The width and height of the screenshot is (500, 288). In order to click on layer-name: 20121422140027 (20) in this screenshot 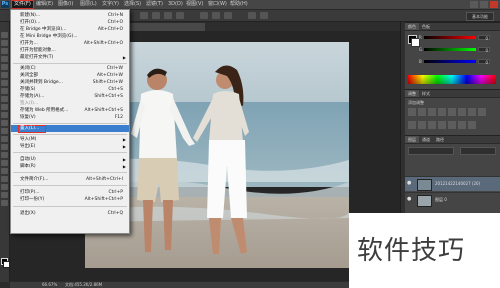, I will do `click(457, 184)`.